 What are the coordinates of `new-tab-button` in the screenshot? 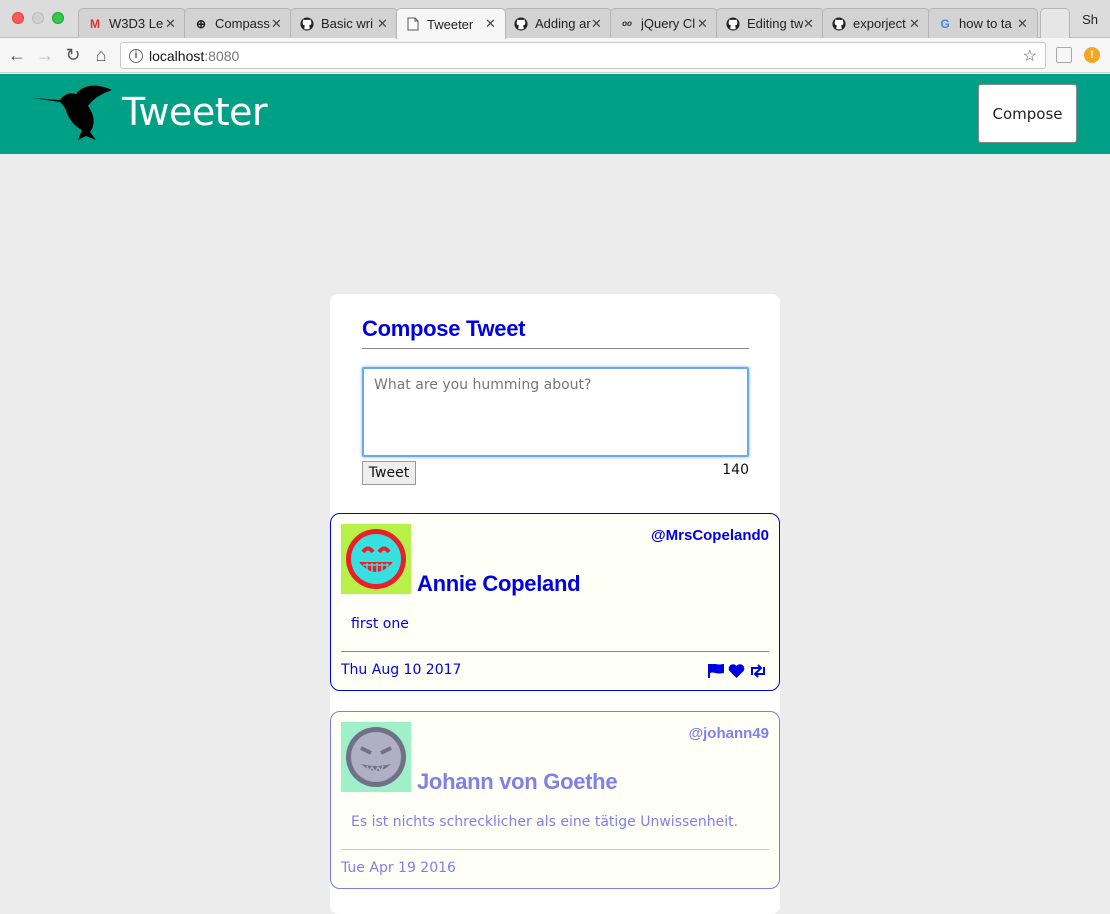 It's located at (1055, 23).